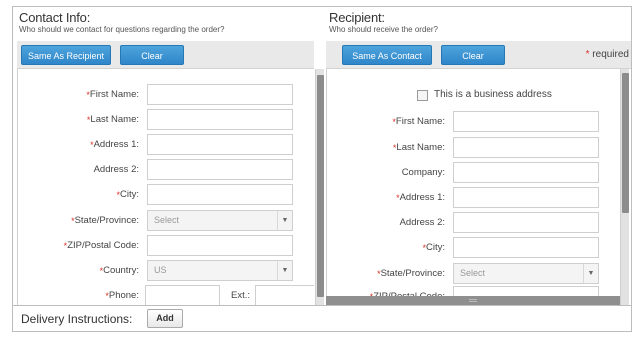 Image resolution: width=640 pixels, height=339 pixels. I want to click on contact-country-select: US ▼, so click(220, 270).